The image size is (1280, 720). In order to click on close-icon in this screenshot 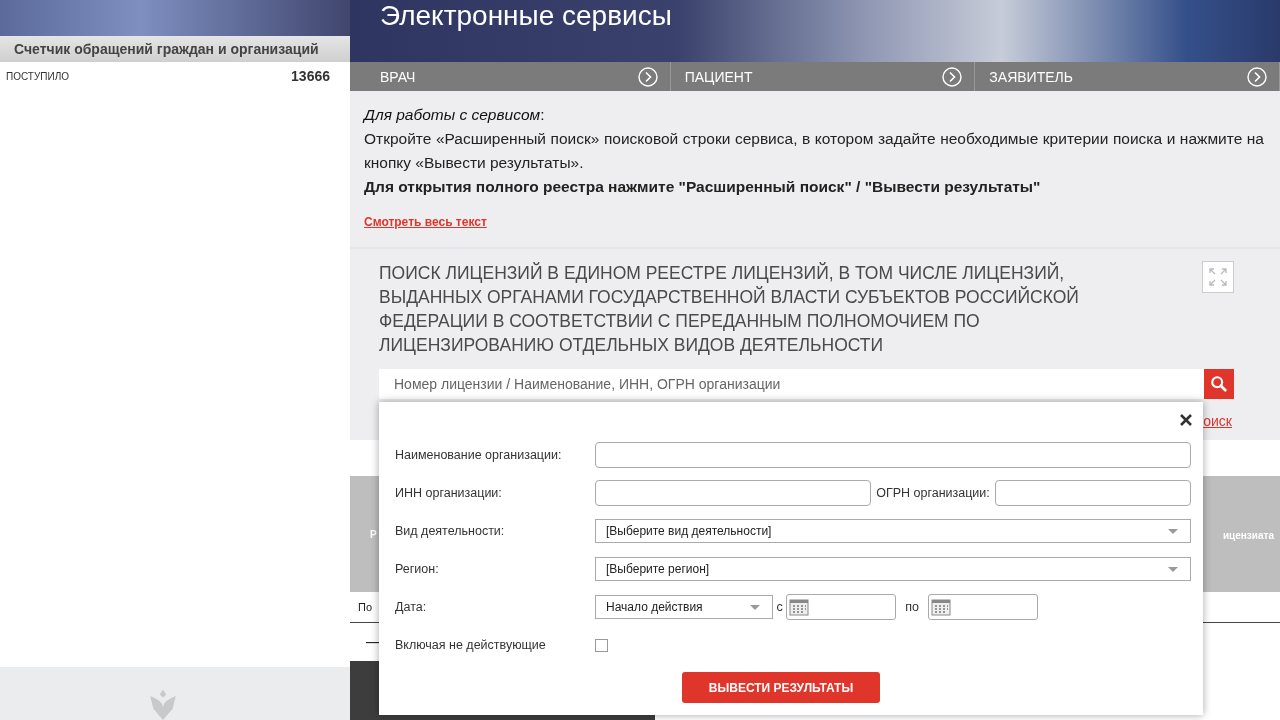, I will do `click(1186, 420)`.